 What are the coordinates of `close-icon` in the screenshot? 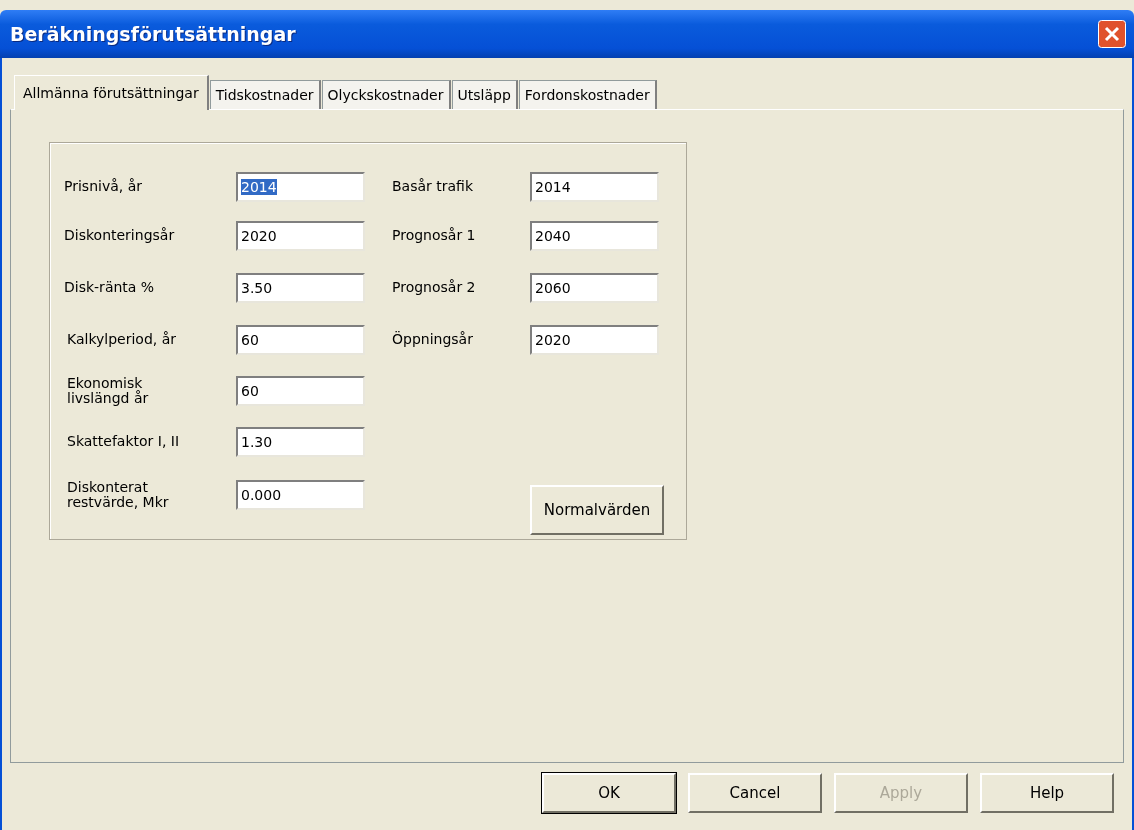 It's located at (1112, 34).